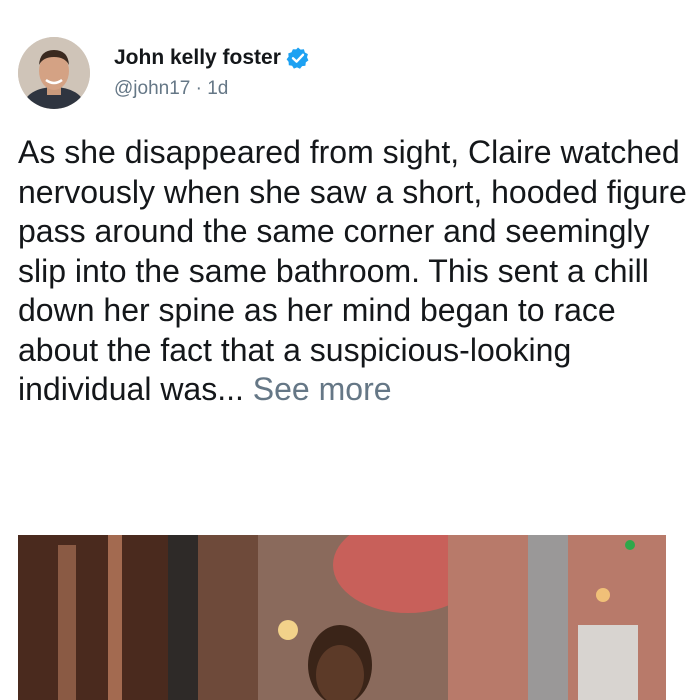  Describe the element at coordinates (297, 58) in the screenshot. I see `verified-badge-icon` at that location.